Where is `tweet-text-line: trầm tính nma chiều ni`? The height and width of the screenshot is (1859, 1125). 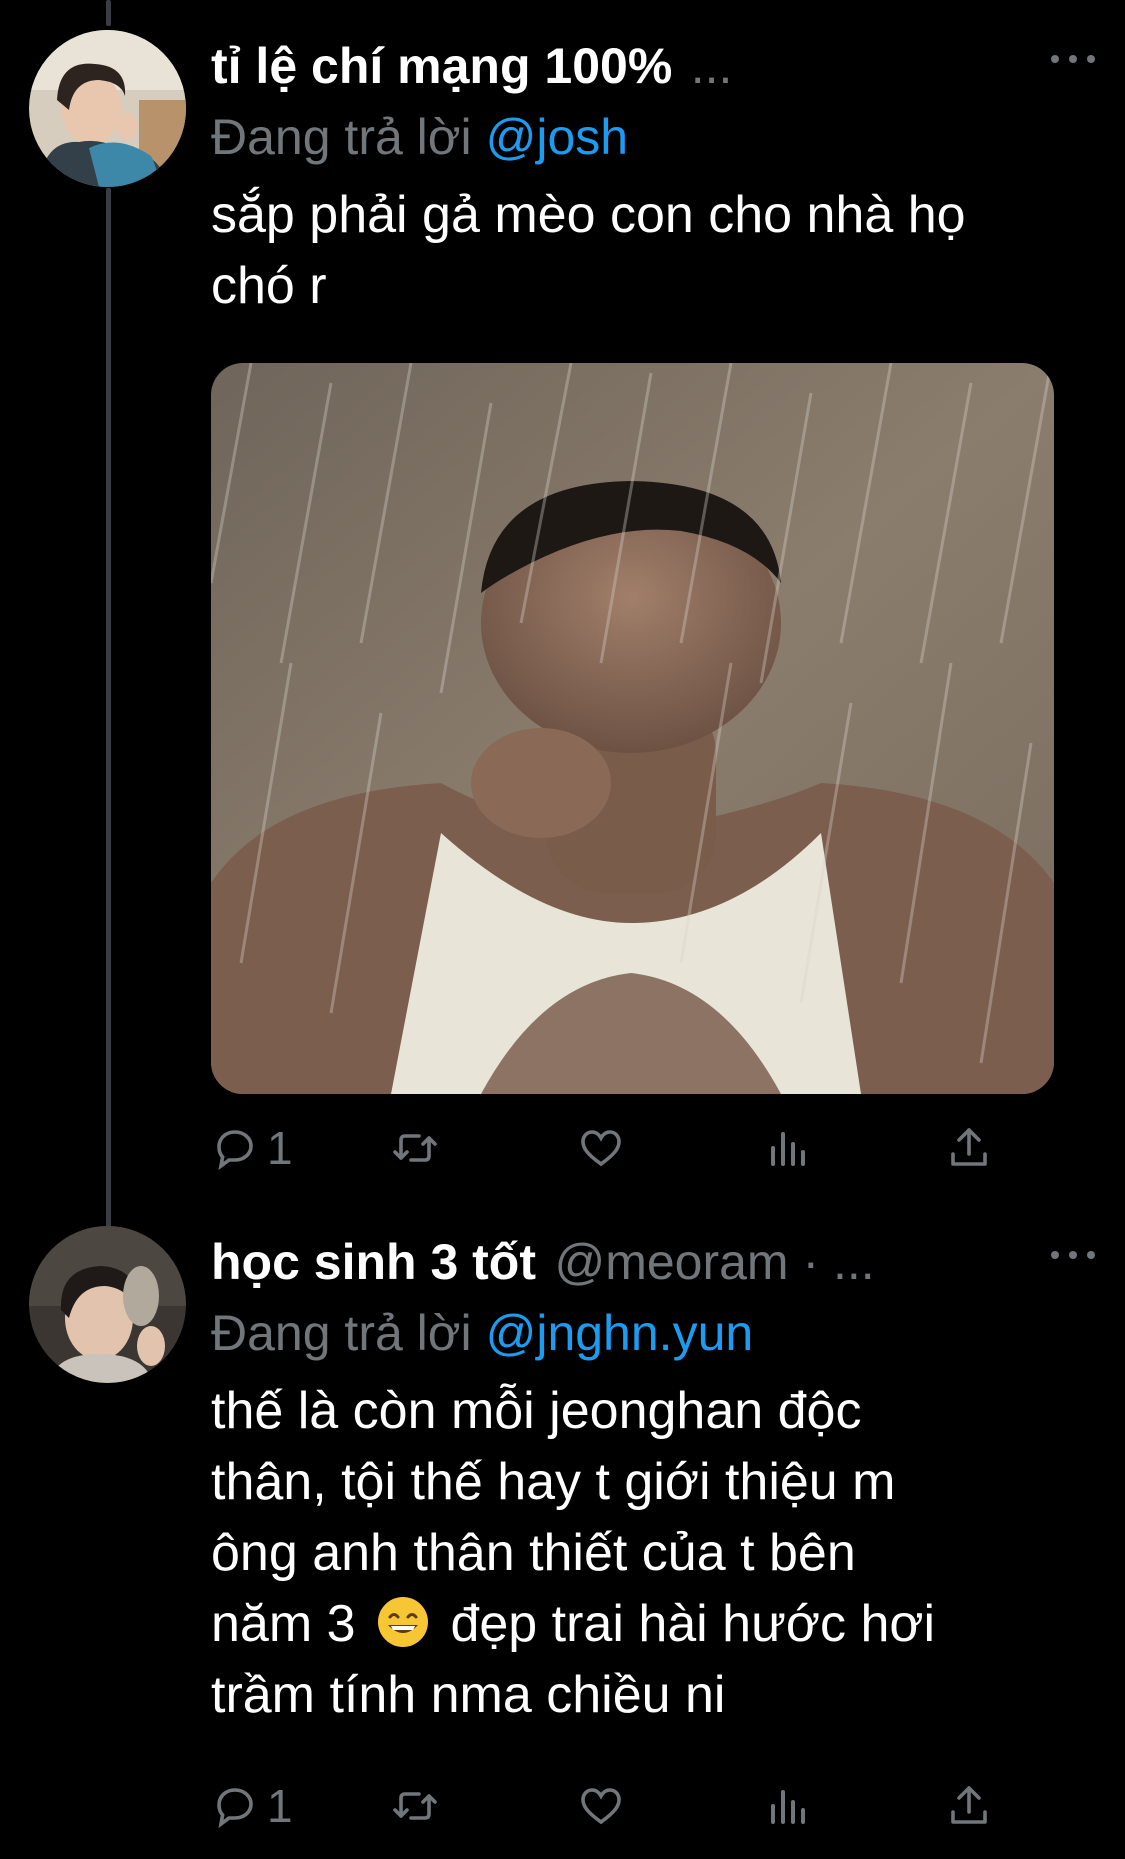
tweet-text-line: trầm tính nma chiều ni is located at coordinates (468, 1695).